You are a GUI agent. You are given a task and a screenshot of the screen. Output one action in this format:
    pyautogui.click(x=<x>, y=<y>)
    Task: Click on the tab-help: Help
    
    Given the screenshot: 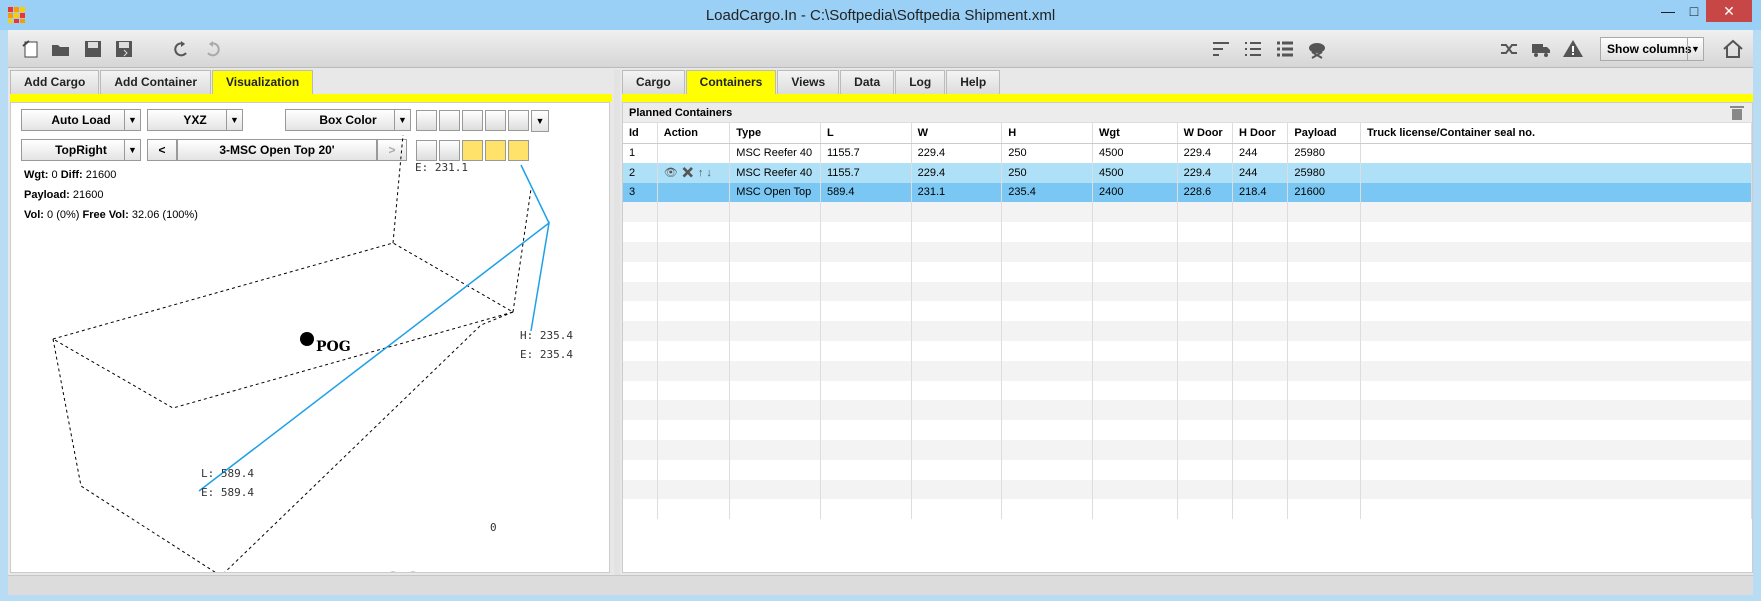 What is the action you would take?
    pyautogui.click(x=973, y=82)
    